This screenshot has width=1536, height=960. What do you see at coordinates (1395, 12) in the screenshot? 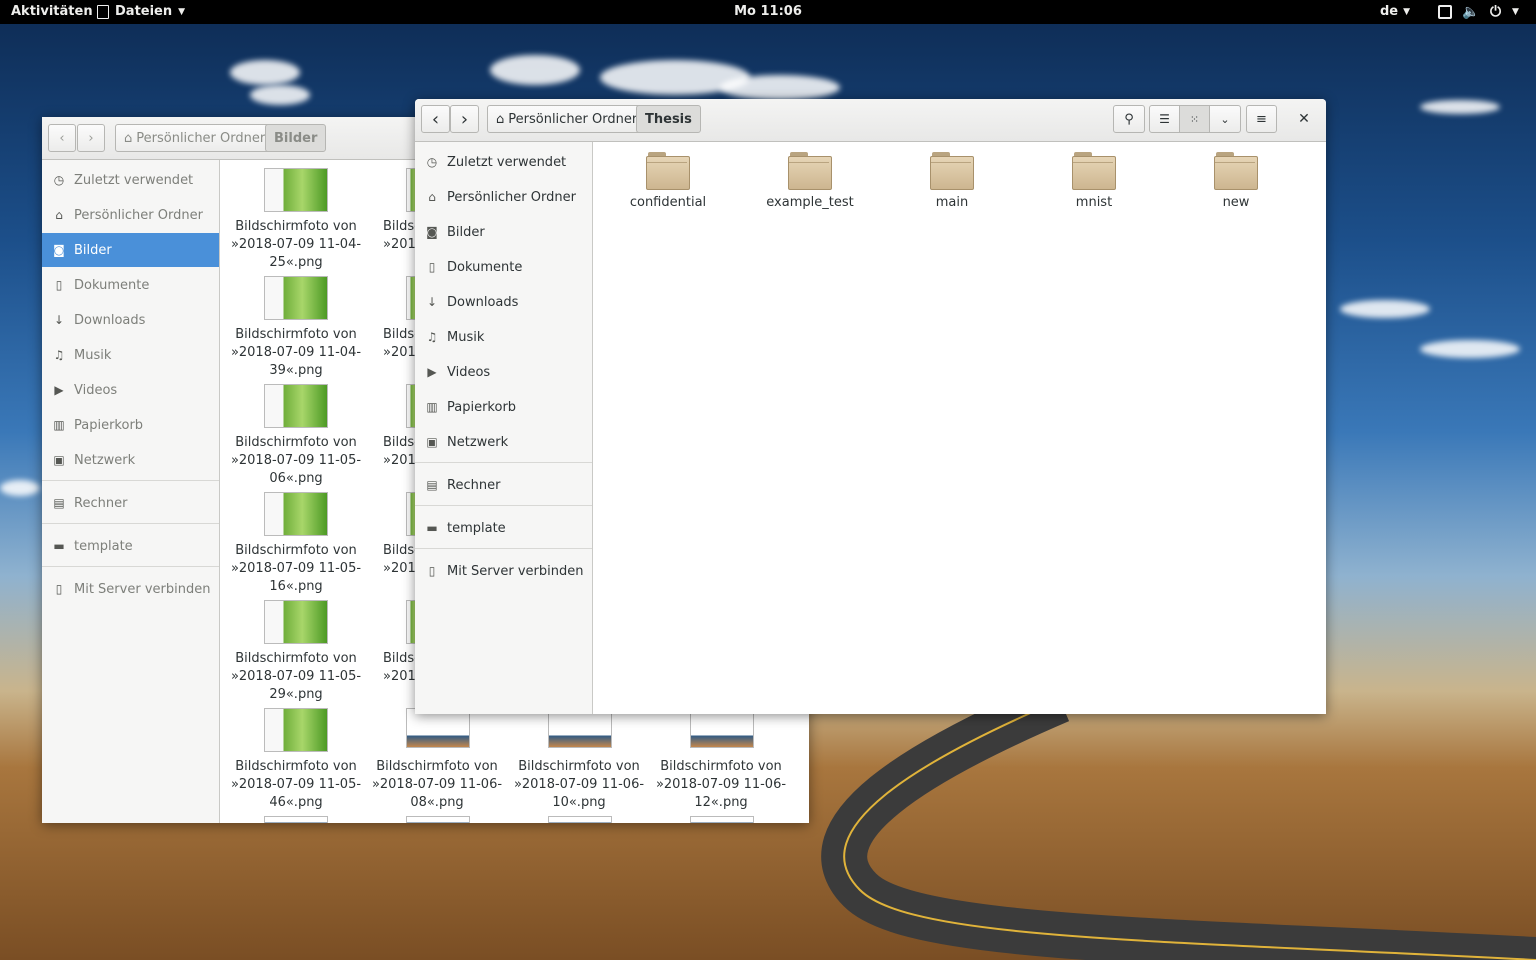
I see `language-selector: de ▼` at bounding box center [1395, 12].